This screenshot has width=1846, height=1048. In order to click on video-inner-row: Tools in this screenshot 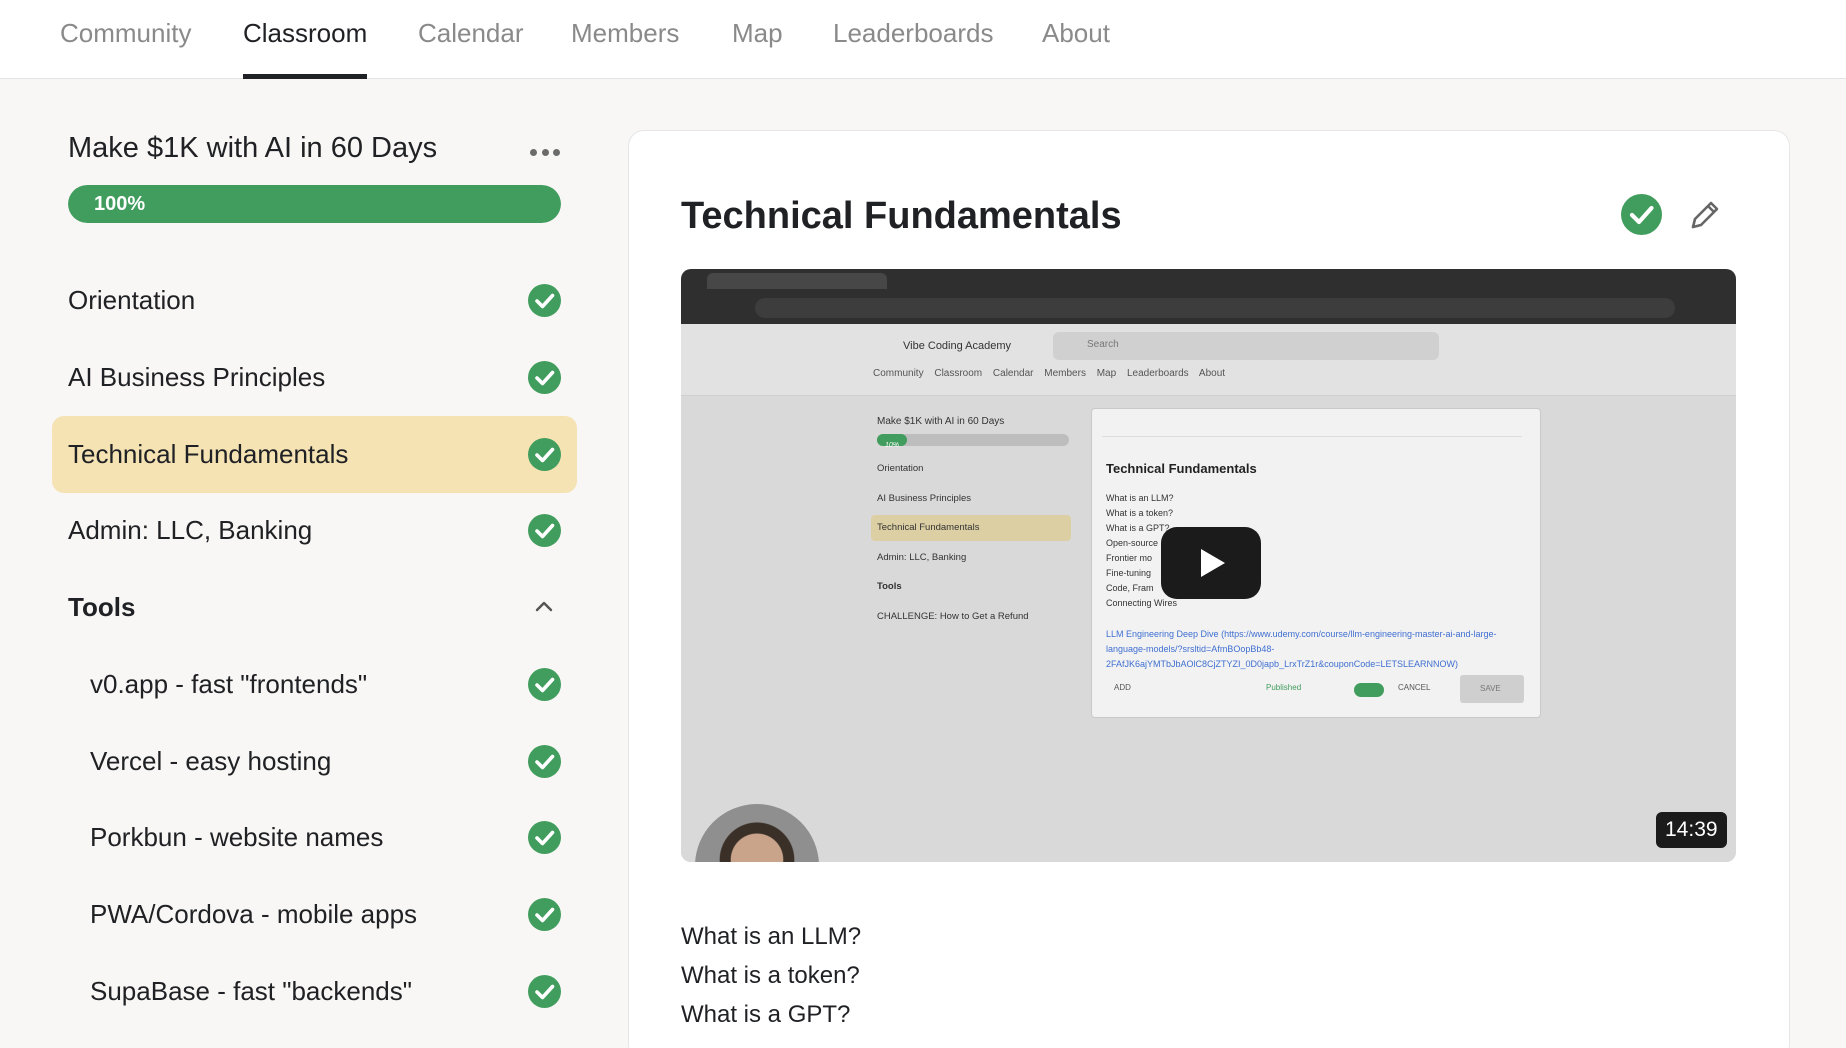, I will do `click(889, 586)`.